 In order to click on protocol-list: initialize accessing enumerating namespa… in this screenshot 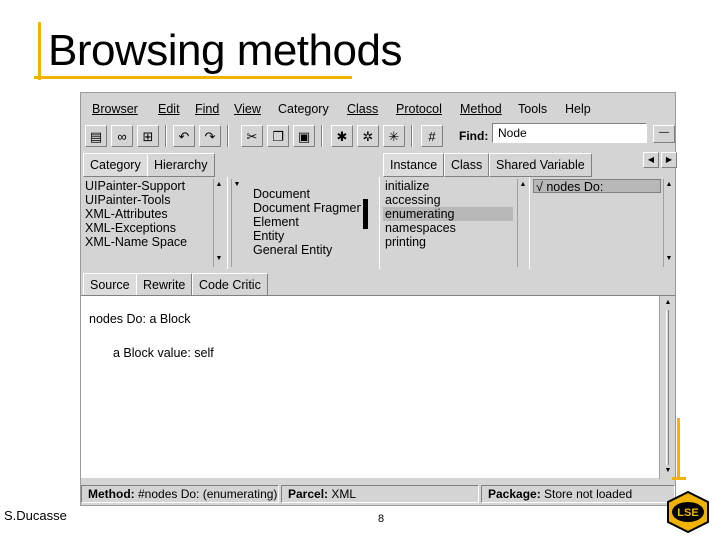, I will do `click(455, 223)`.